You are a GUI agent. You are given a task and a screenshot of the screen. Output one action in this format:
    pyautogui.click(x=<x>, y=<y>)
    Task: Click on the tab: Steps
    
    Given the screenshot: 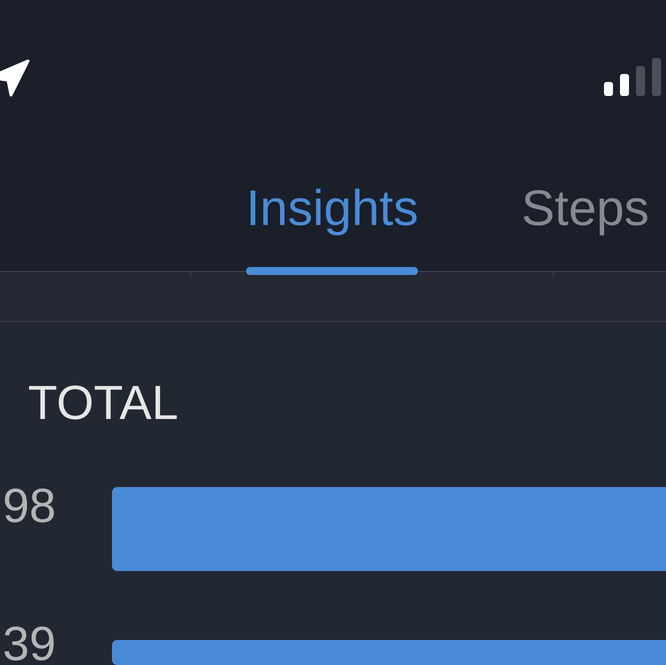 What is the action you would take?
    pyautogui.click(x=585, y=208)
    